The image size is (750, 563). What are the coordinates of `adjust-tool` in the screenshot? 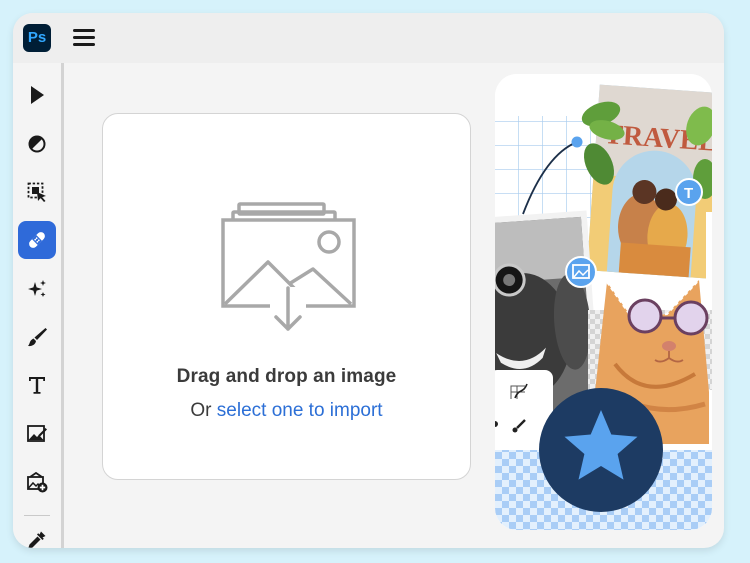 It's located at (37, 144).